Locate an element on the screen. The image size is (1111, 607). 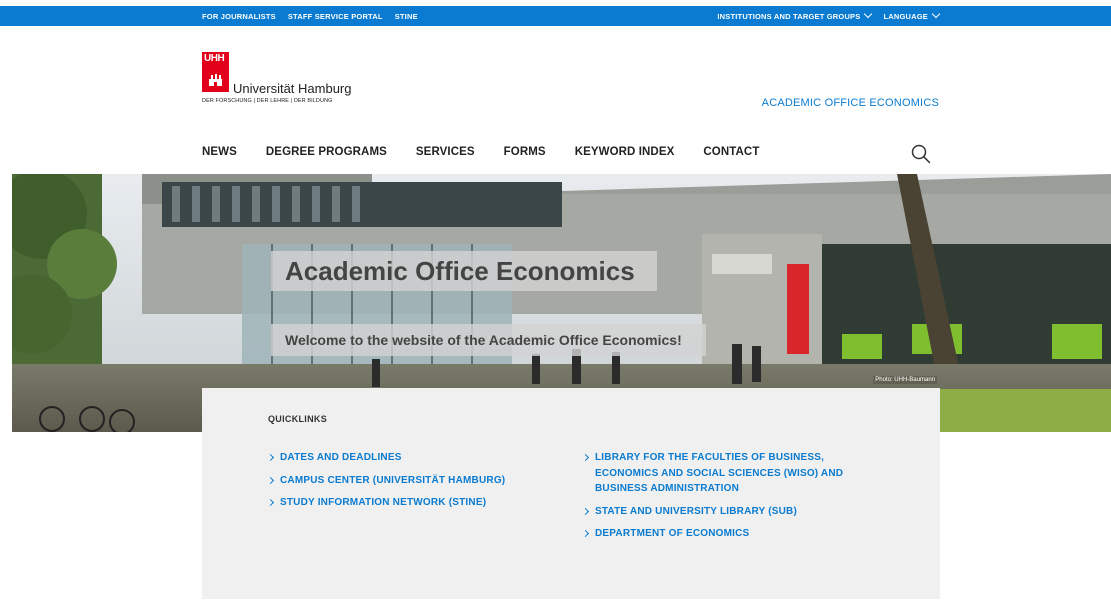
nav-contact: CONTACT is located at coordinates (731, 154).